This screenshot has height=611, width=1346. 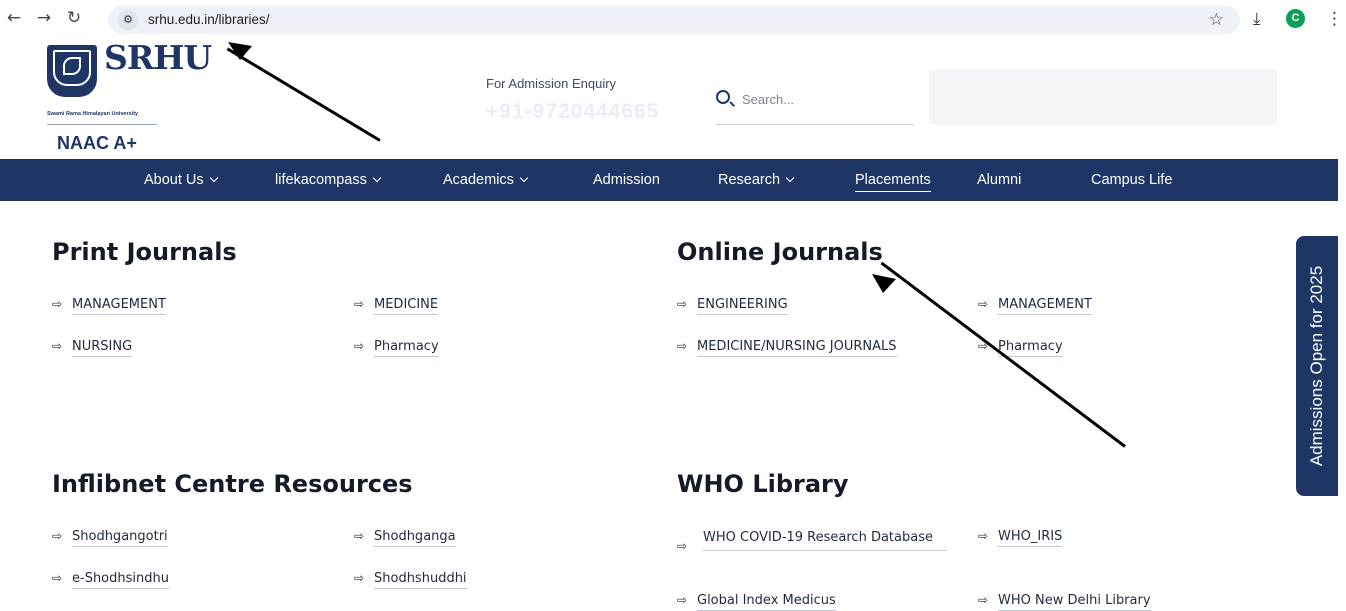 I want to click on annotation-arrow-to-online-journals, so click(x=1003, y=354).